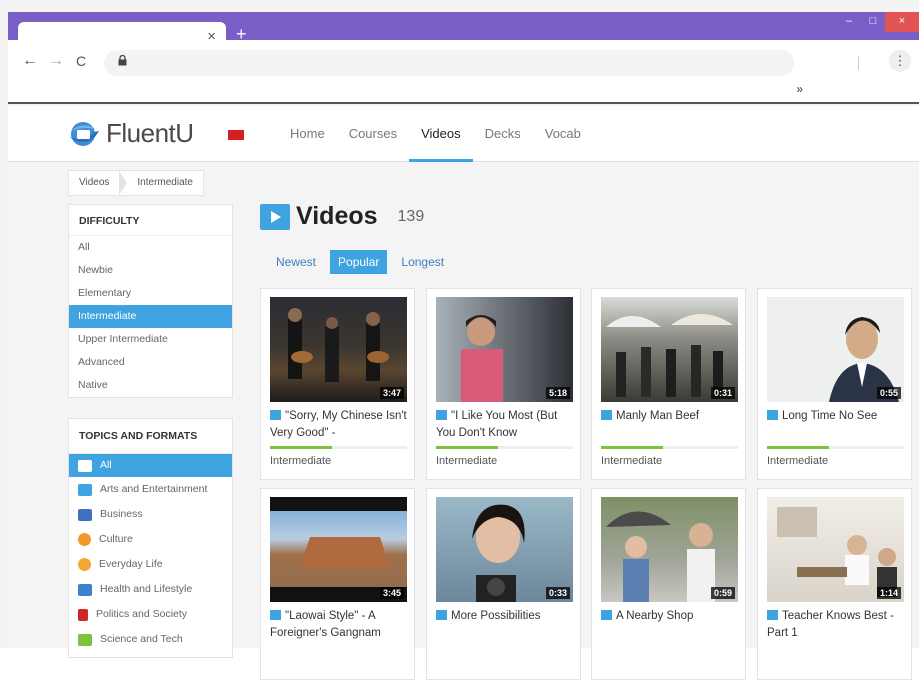 The width and height of the screenshot is (919, 680). What do you see at coordinates (873, 22) in the screenshot?
I see `maximize-button: □` at bounding box center [873, 22].